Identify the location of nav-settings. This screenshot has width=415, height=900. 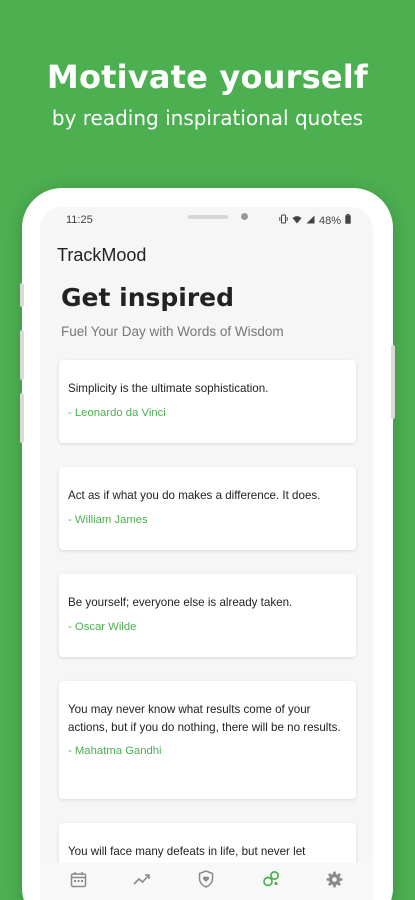
(335, 882).